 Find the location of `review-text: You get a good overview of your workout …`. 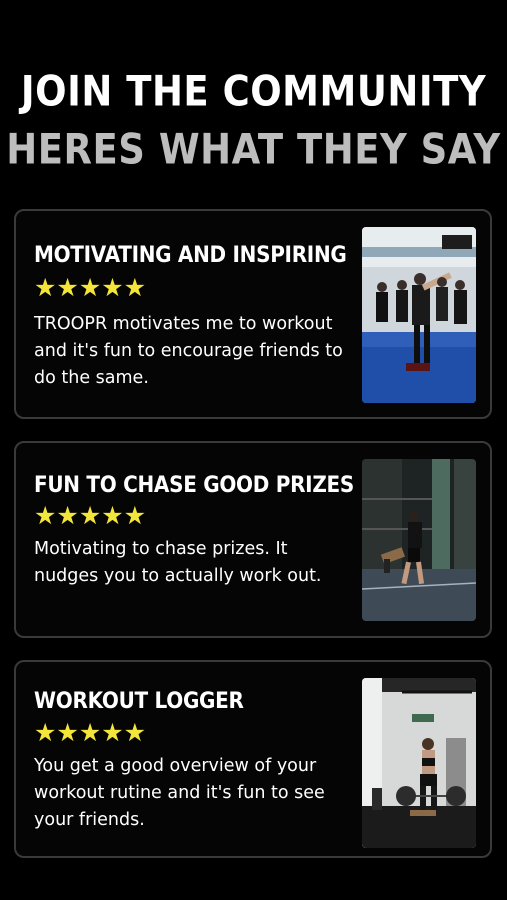

review-text: You get a good overview of your workout … is located at coordinates (179, 793).